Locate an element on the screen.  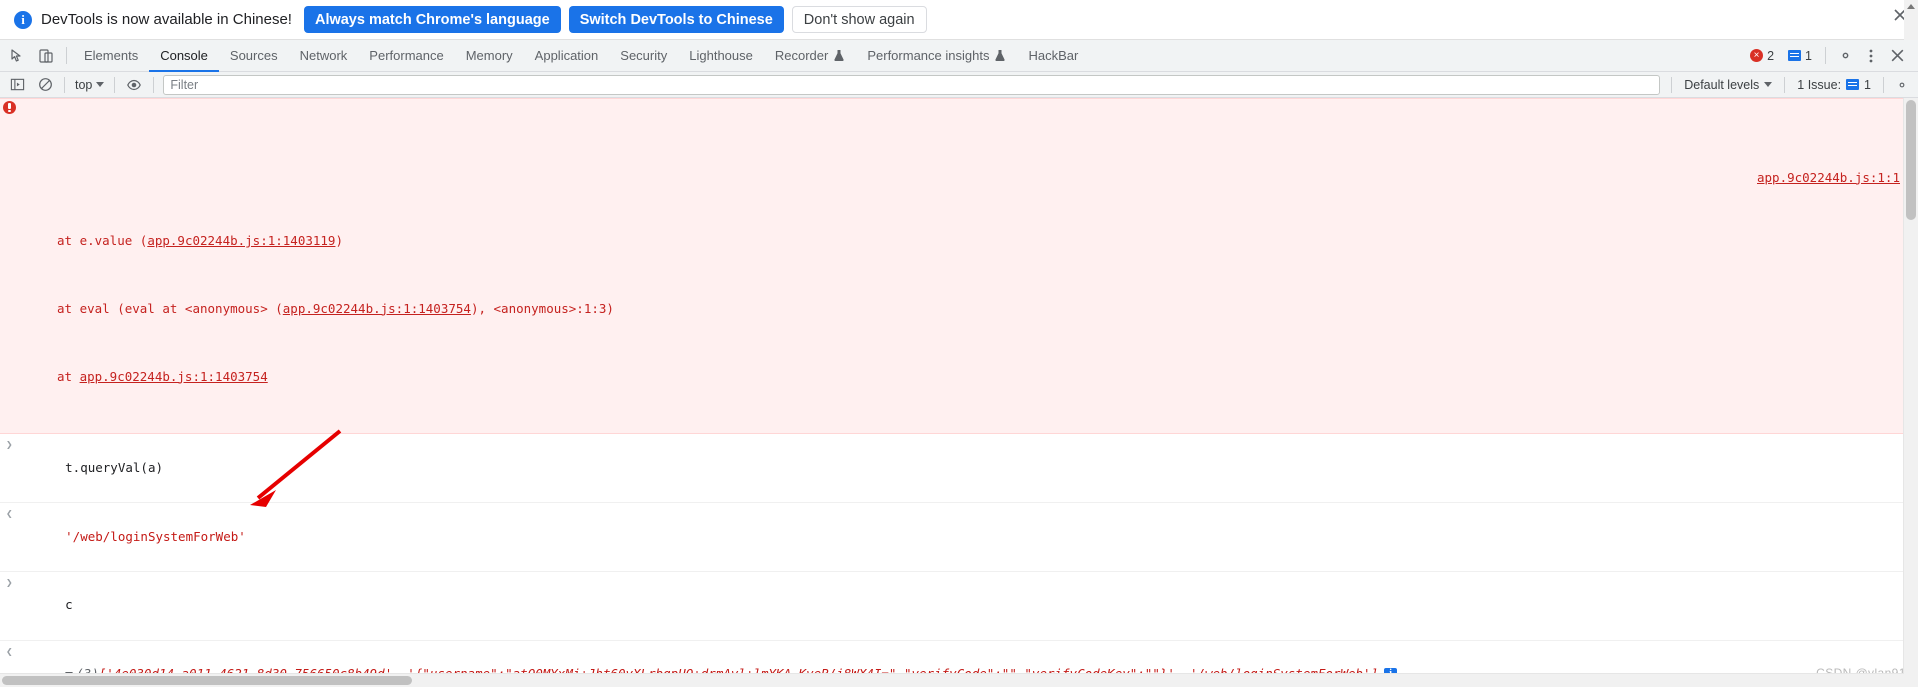
more-vertical-icon is located at coordinates (1871, 56).